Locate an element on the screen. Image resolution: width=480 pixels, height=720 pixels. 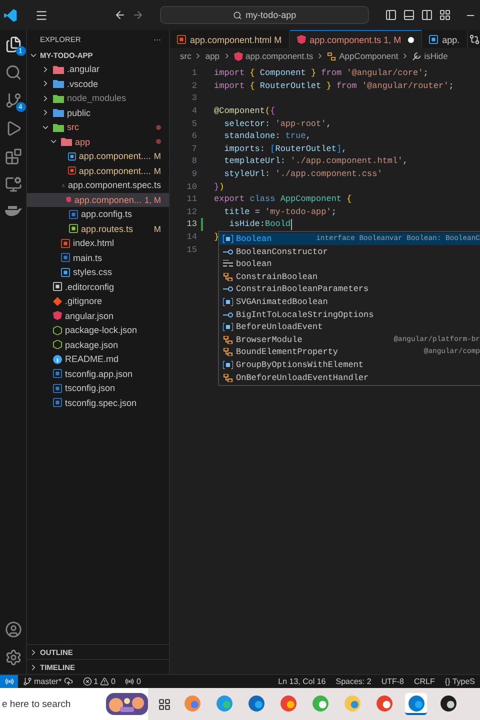
file-item: package.json is located at coordinates (98, 345).